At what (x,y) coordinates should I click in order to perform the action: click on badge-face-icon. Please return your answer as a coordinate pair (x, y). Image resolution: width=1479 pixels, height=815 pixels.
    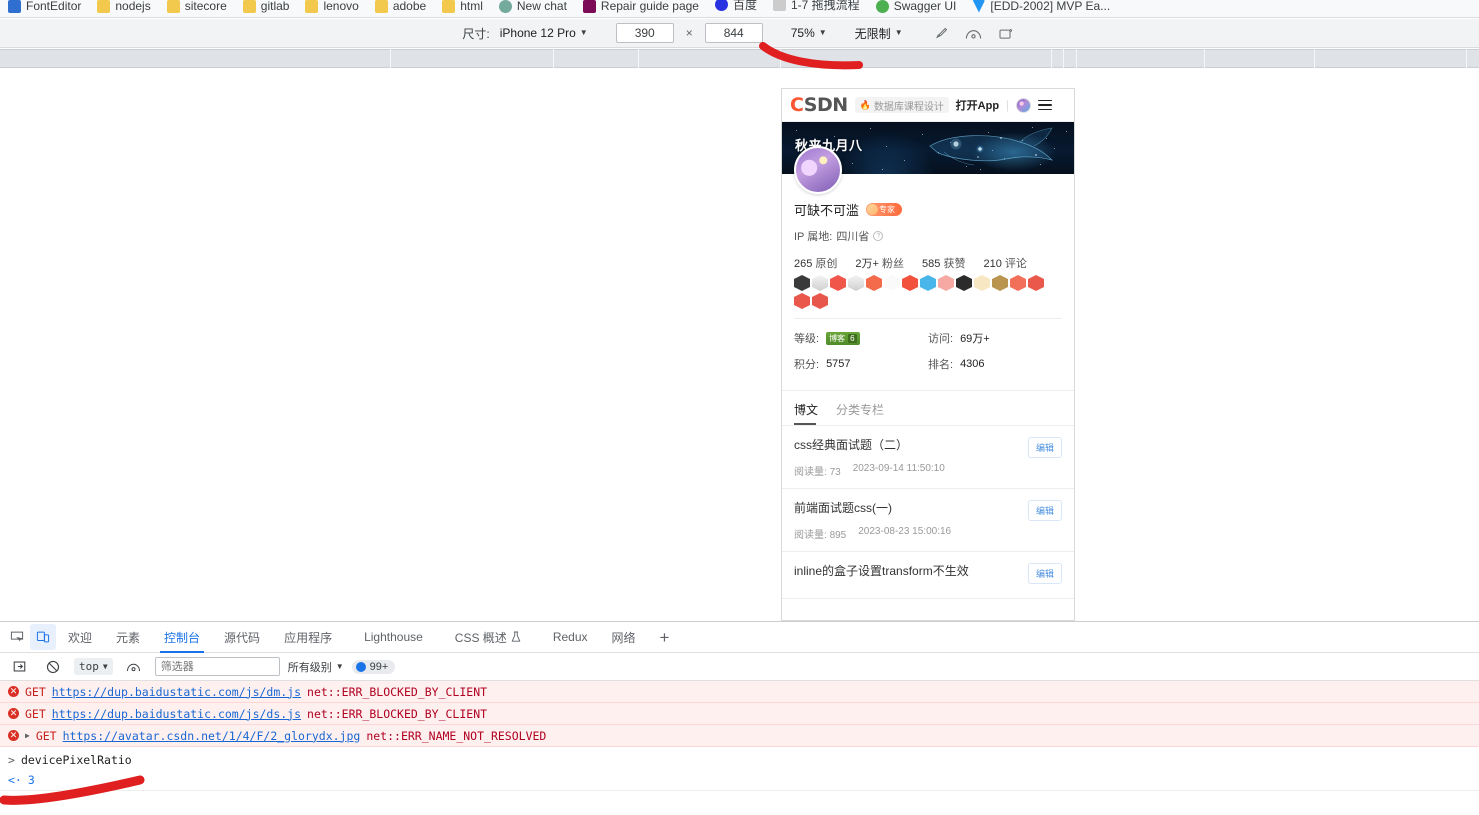
    Looking at the image, I should click on (874, 283).